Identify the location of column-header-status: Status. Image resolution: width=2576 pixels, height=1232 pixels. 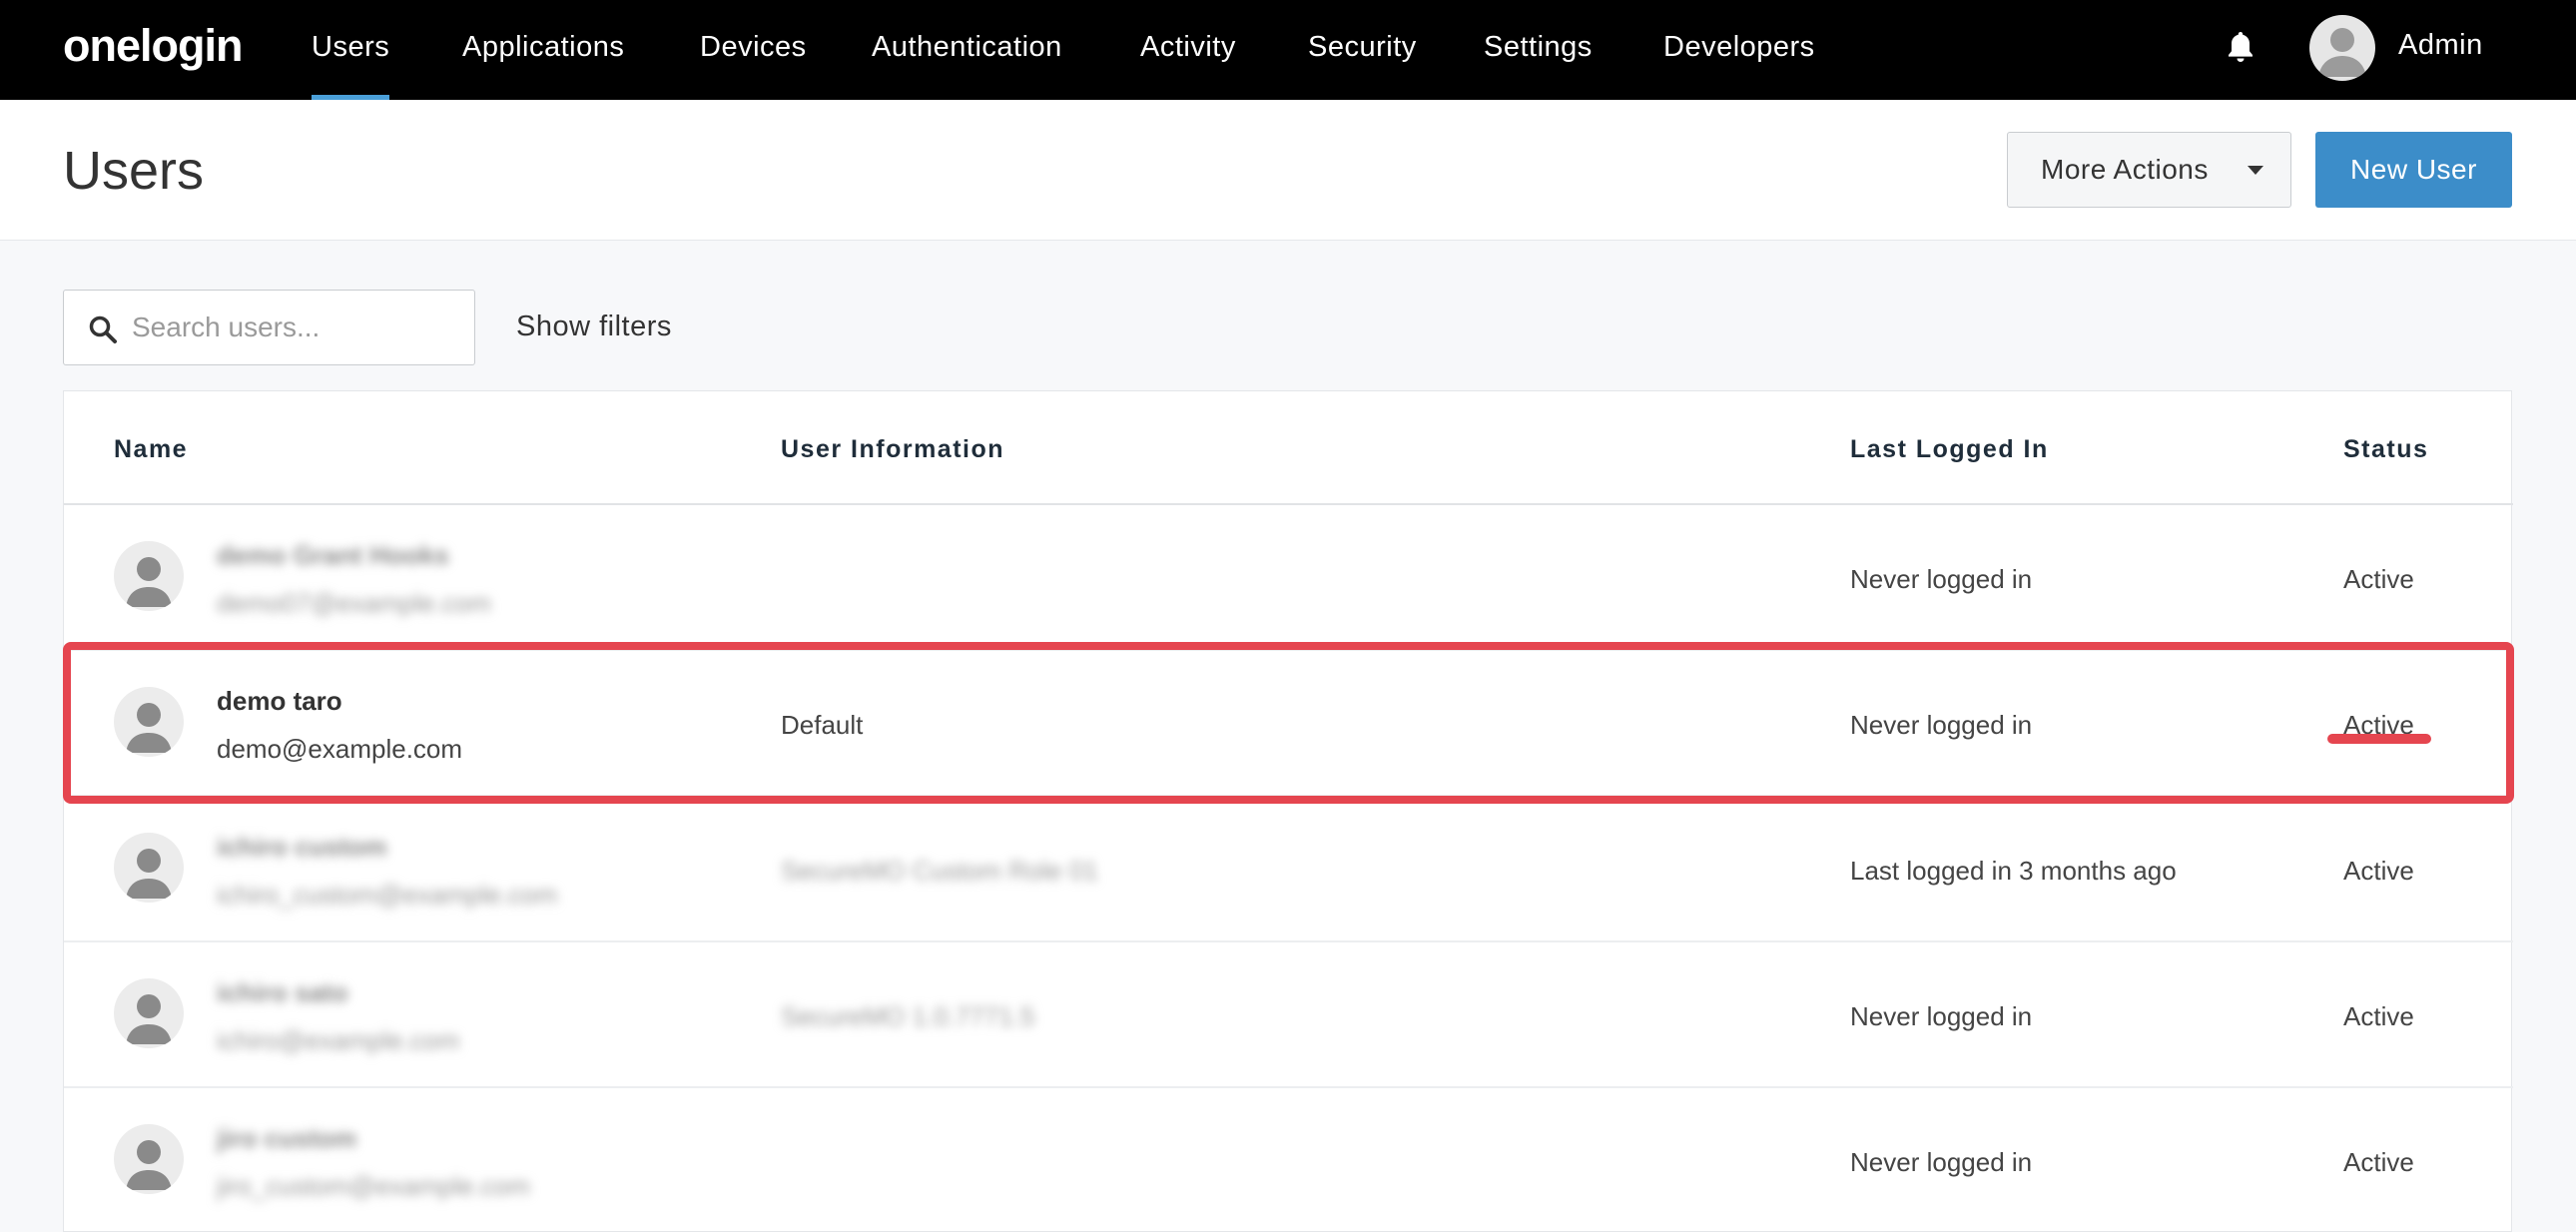
(2385, 449).